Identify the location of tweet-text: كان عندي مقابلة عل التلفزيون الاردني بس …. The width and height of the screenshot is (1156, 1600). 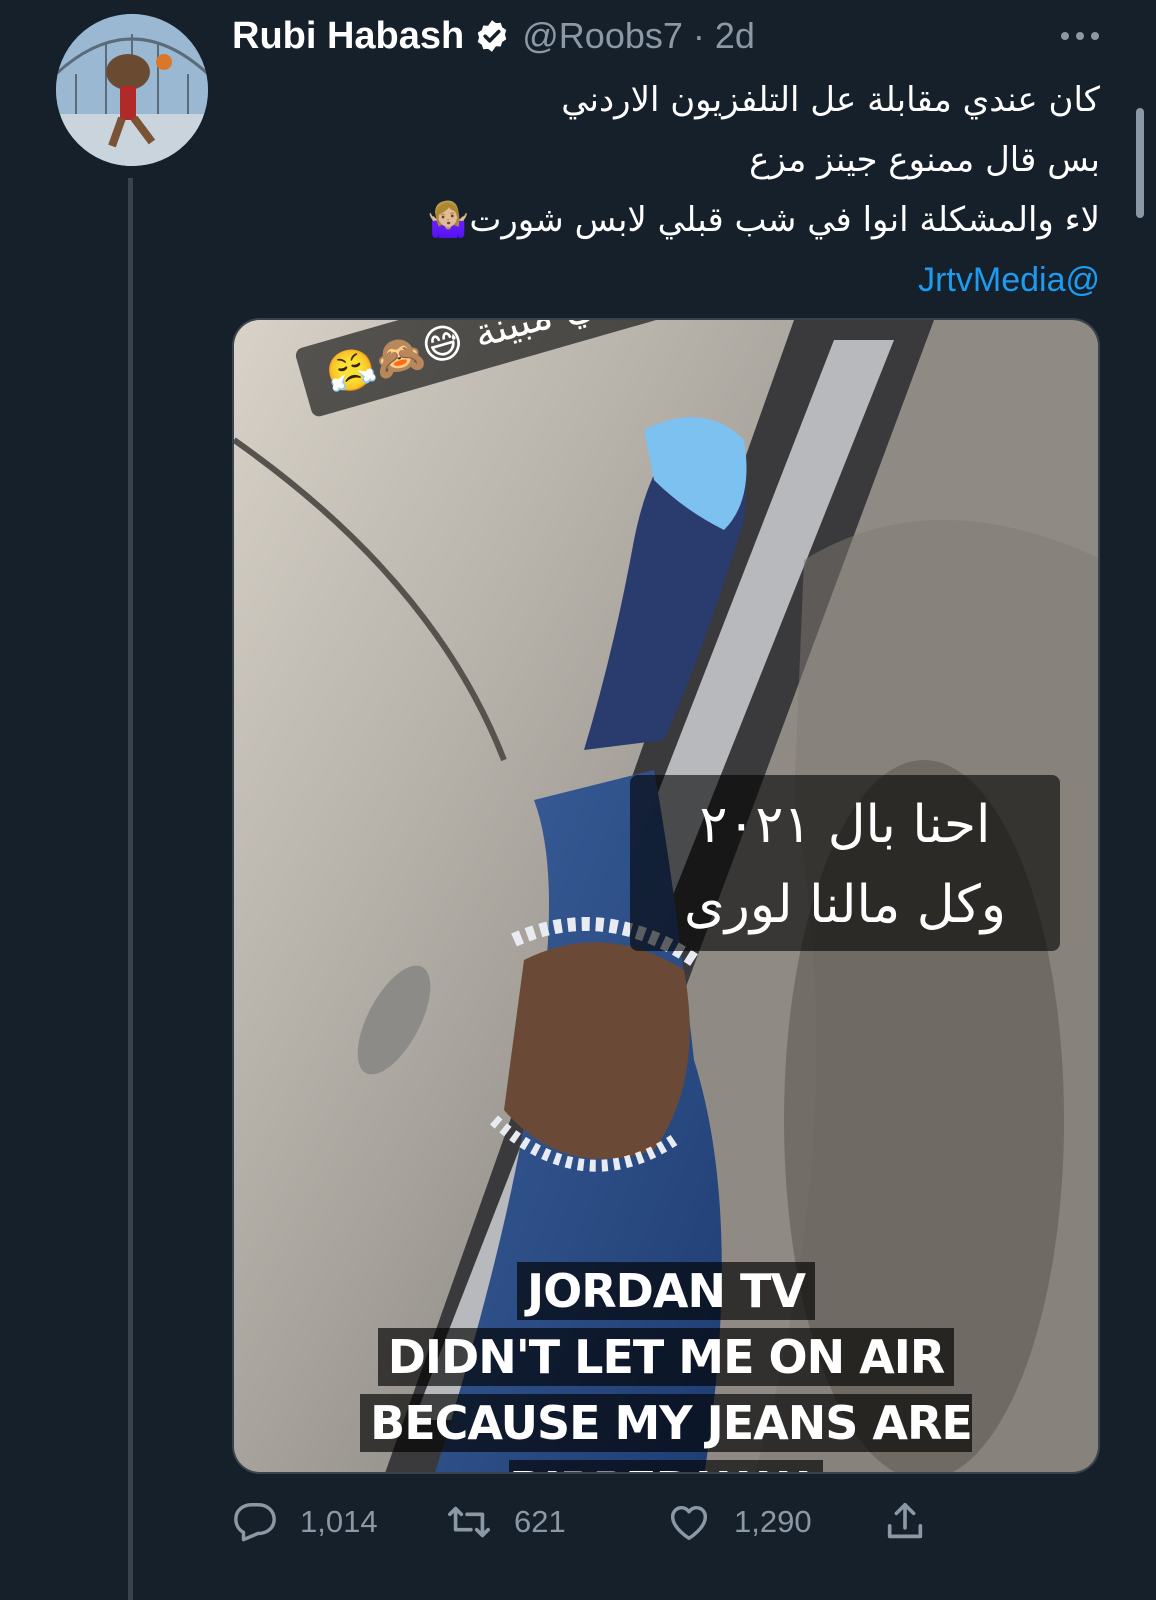
(740, 190).